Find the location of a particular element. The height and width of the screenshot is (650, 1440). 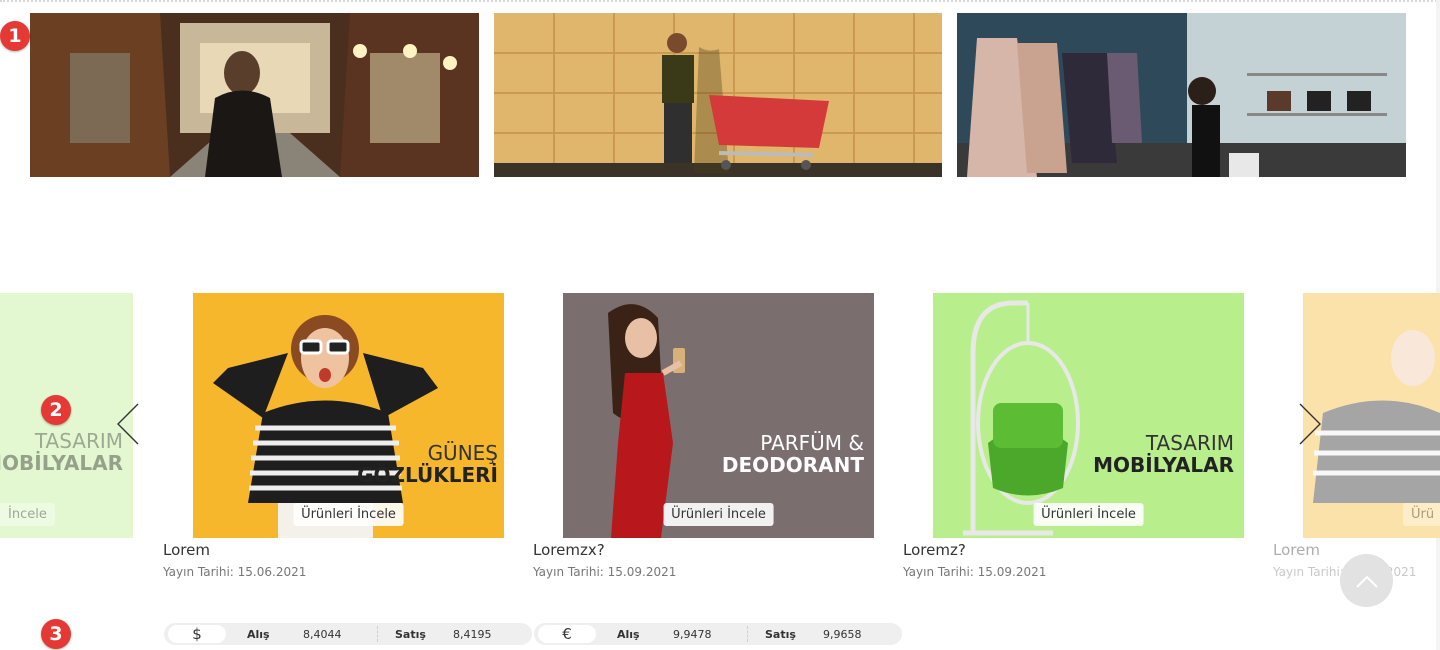

banner-arcade is located at coordinates (254, 95).